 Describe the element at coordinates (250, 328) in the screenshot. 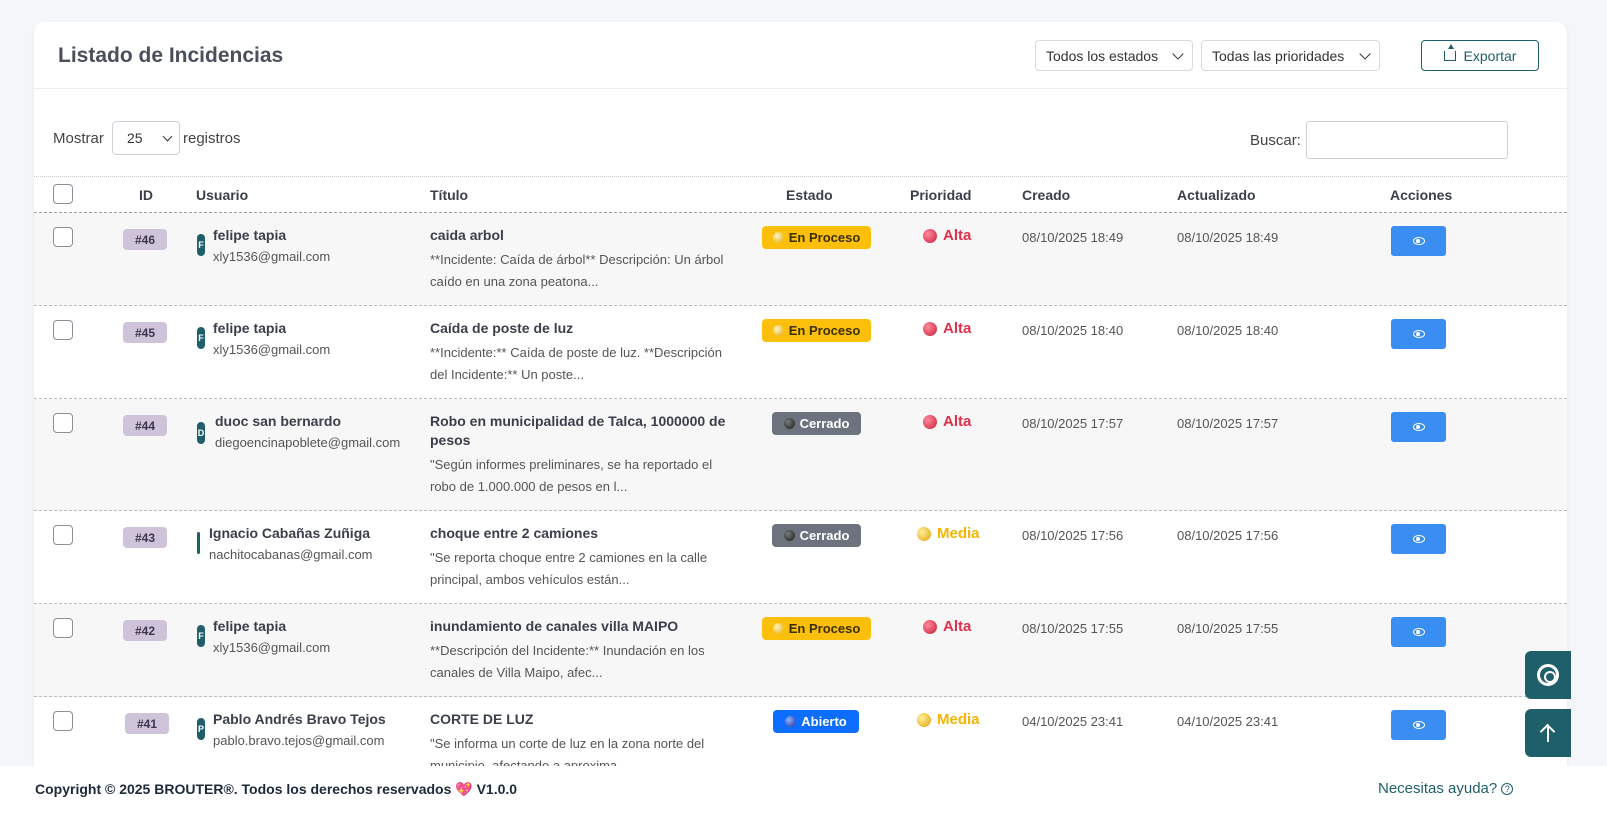

I see `user-name: felipe tapia` at that location.